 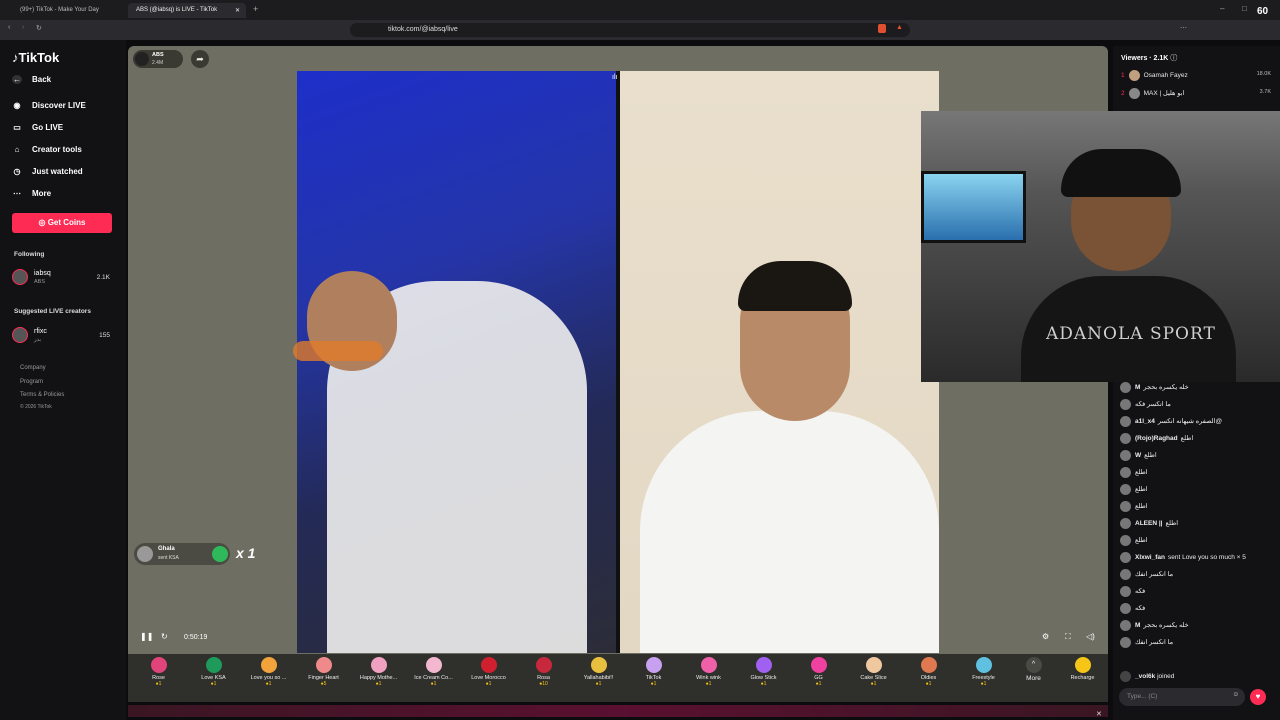 I want to click on gift-item: Finger Heart ●5, so click(x=323, y=672).